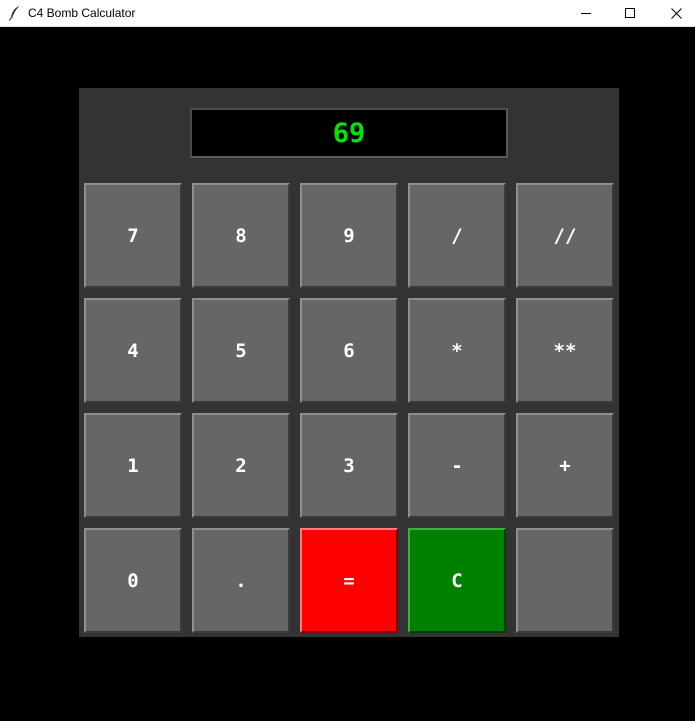 This screenshot has height=721, width=695. I want to click on maximize-icon, so click(630, 13).